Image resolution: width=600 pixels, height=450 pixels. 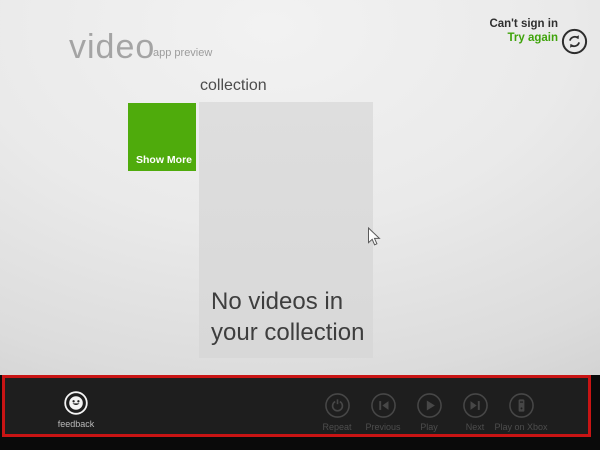 What do you see at coordinates (523, 24) in the screenshot?
I see `signin-status-text: Can't sign in` at bounding box center [523, 24].